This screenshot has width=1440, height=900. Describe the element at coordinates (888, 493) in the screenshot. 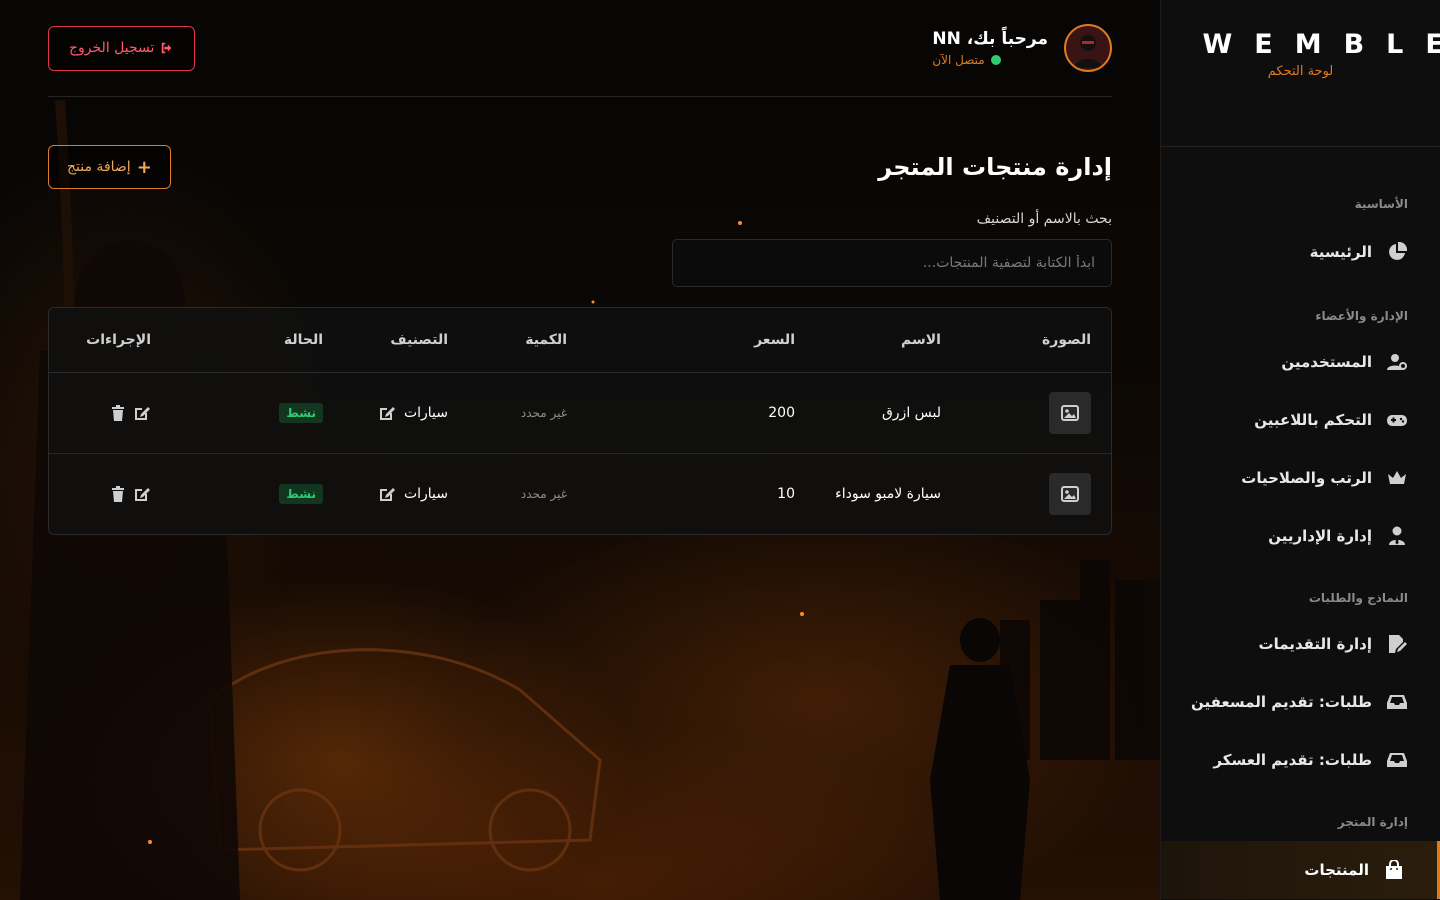

I see `product-name: سيارة لامبو سوداء` at that location.